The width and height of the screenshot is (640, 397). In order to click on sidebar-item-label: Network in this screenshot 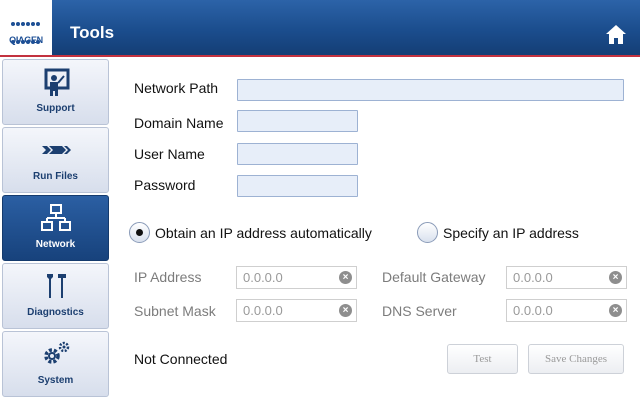, I will do `click(55, 244)`.